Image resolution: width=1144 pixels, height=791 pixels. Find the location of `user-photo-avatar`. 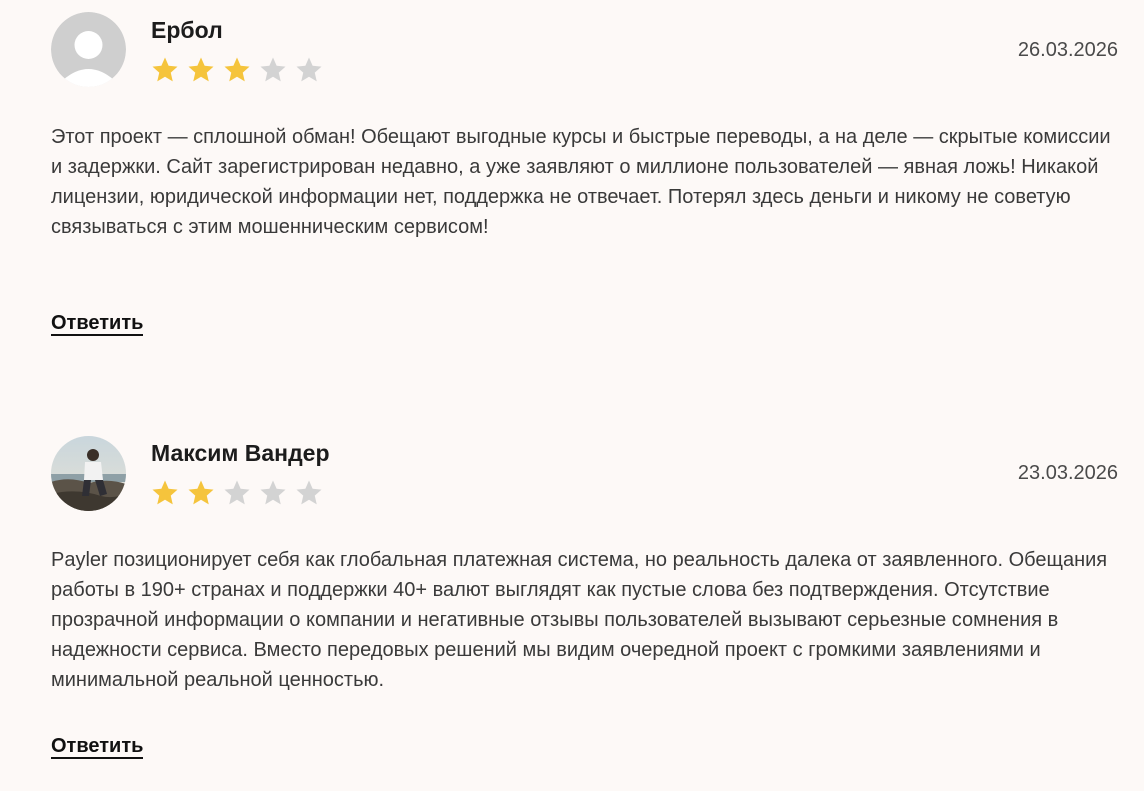

user-photo-avatar is located at coordinates (88, 473).